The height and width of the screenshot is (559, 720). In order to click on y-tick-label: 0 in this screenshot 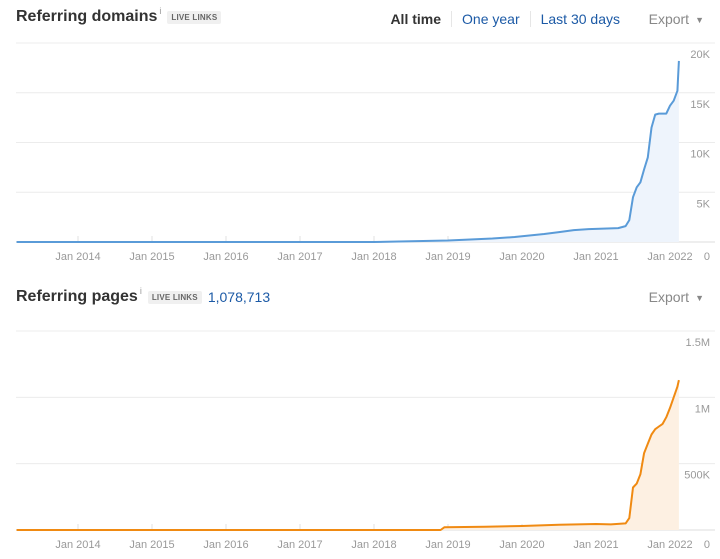, I will do `click(707, 545)`.